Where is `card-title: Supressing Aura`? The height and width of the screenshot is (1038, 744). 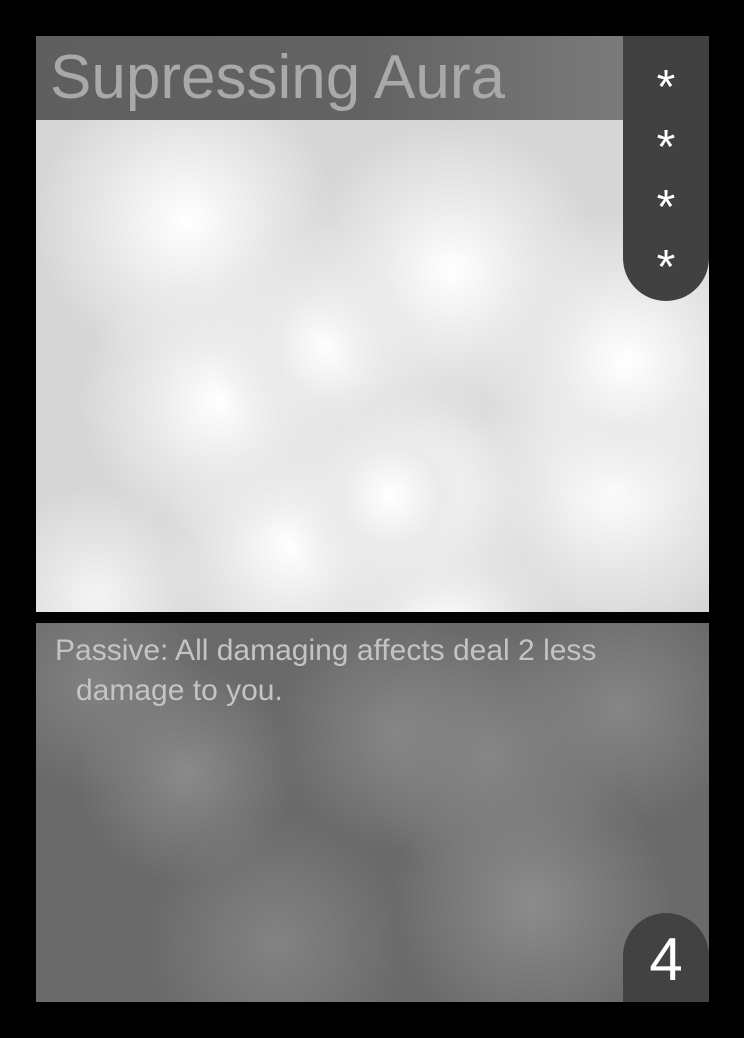
card-title: Supressing Aura is located at coordinates (277, 77).